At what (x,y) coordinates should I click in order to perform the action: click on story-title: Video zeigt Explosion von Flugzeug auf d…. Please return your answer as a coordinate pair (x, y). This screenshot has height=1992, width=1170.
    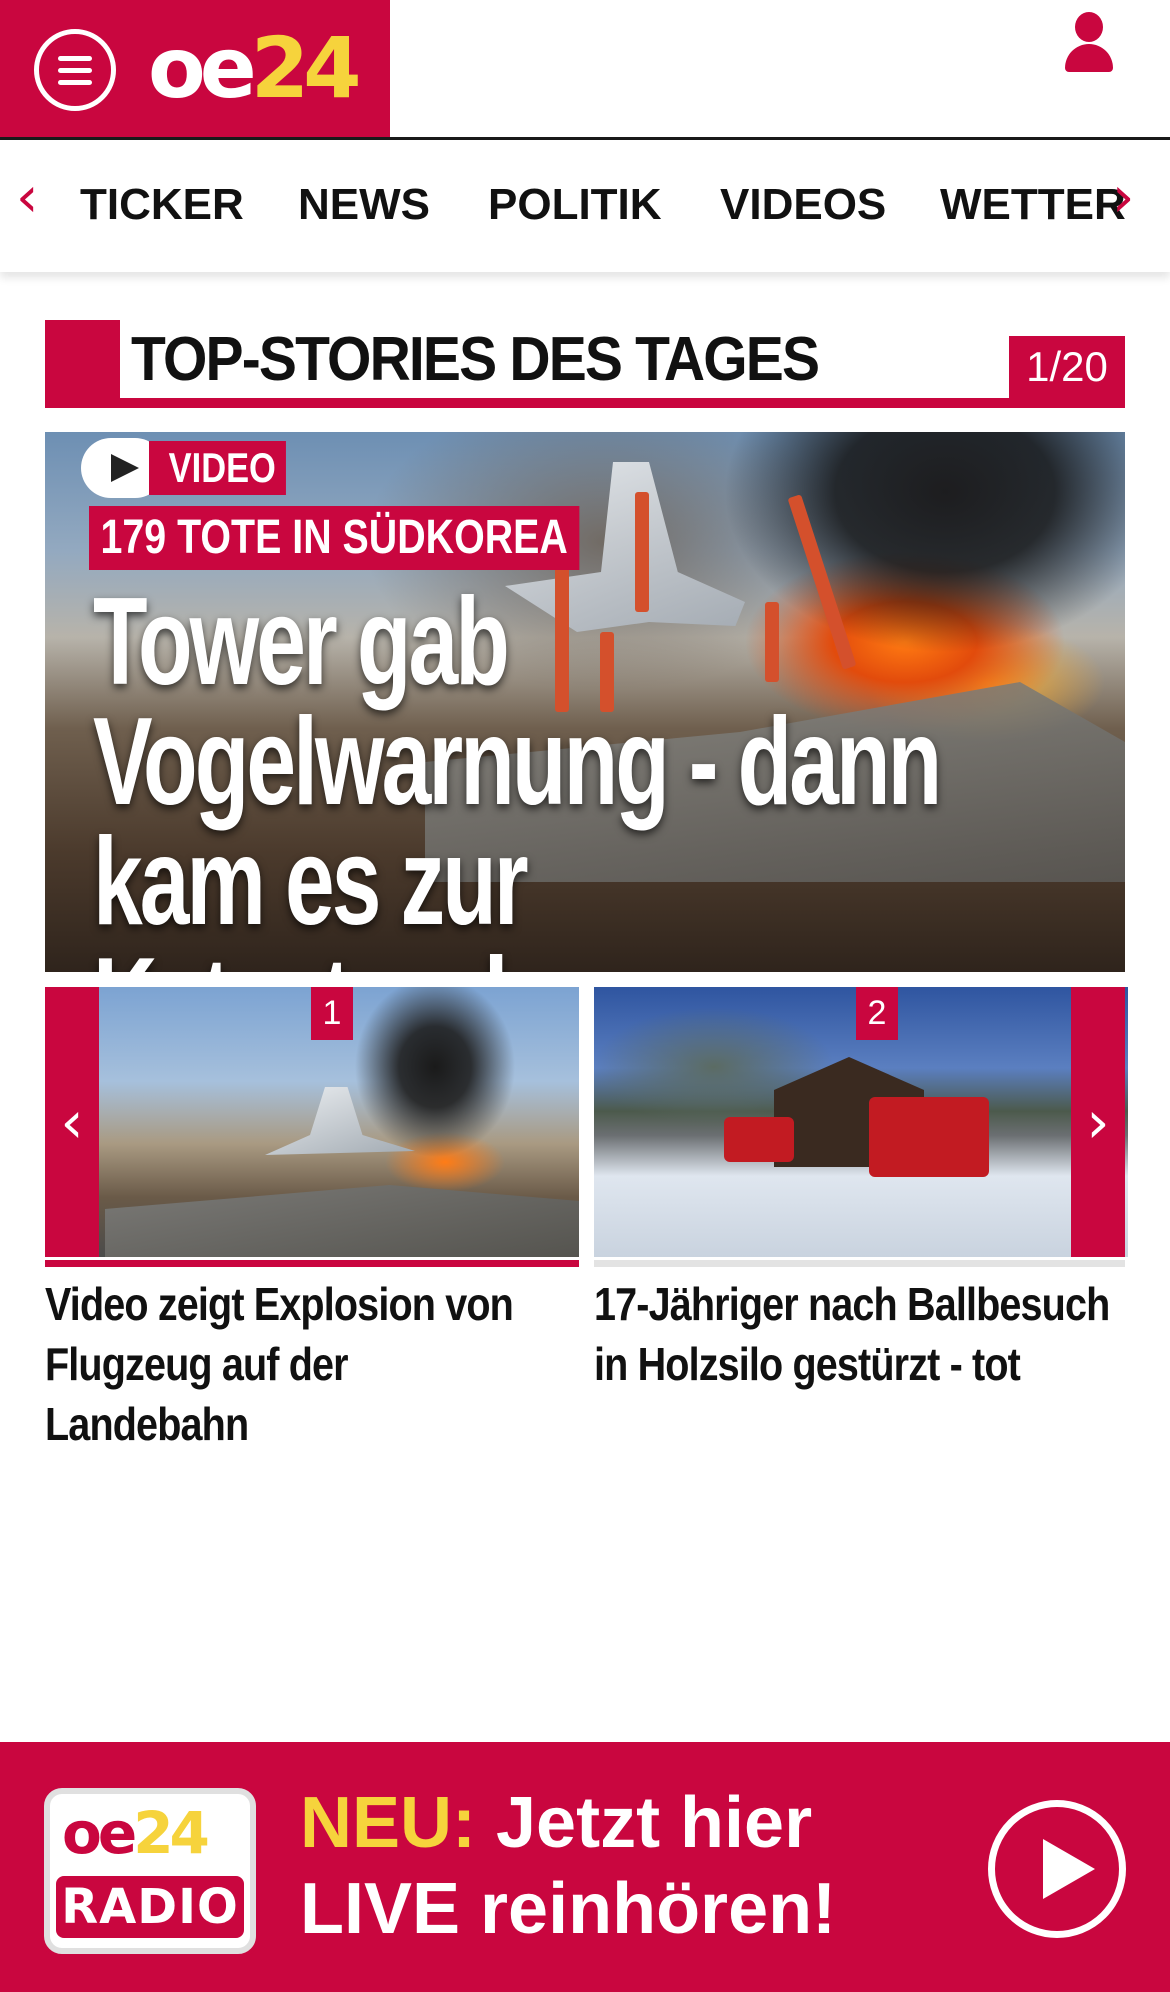
    Looking at the image, I should click on (286, 1364).